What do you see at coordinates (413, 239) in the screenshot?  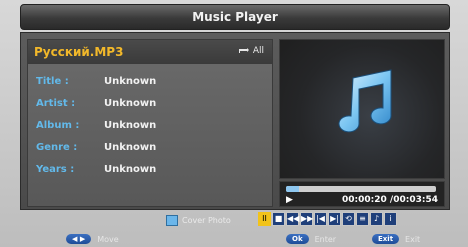 I see `exit-label: Exit` at bounding box center [413, 239].